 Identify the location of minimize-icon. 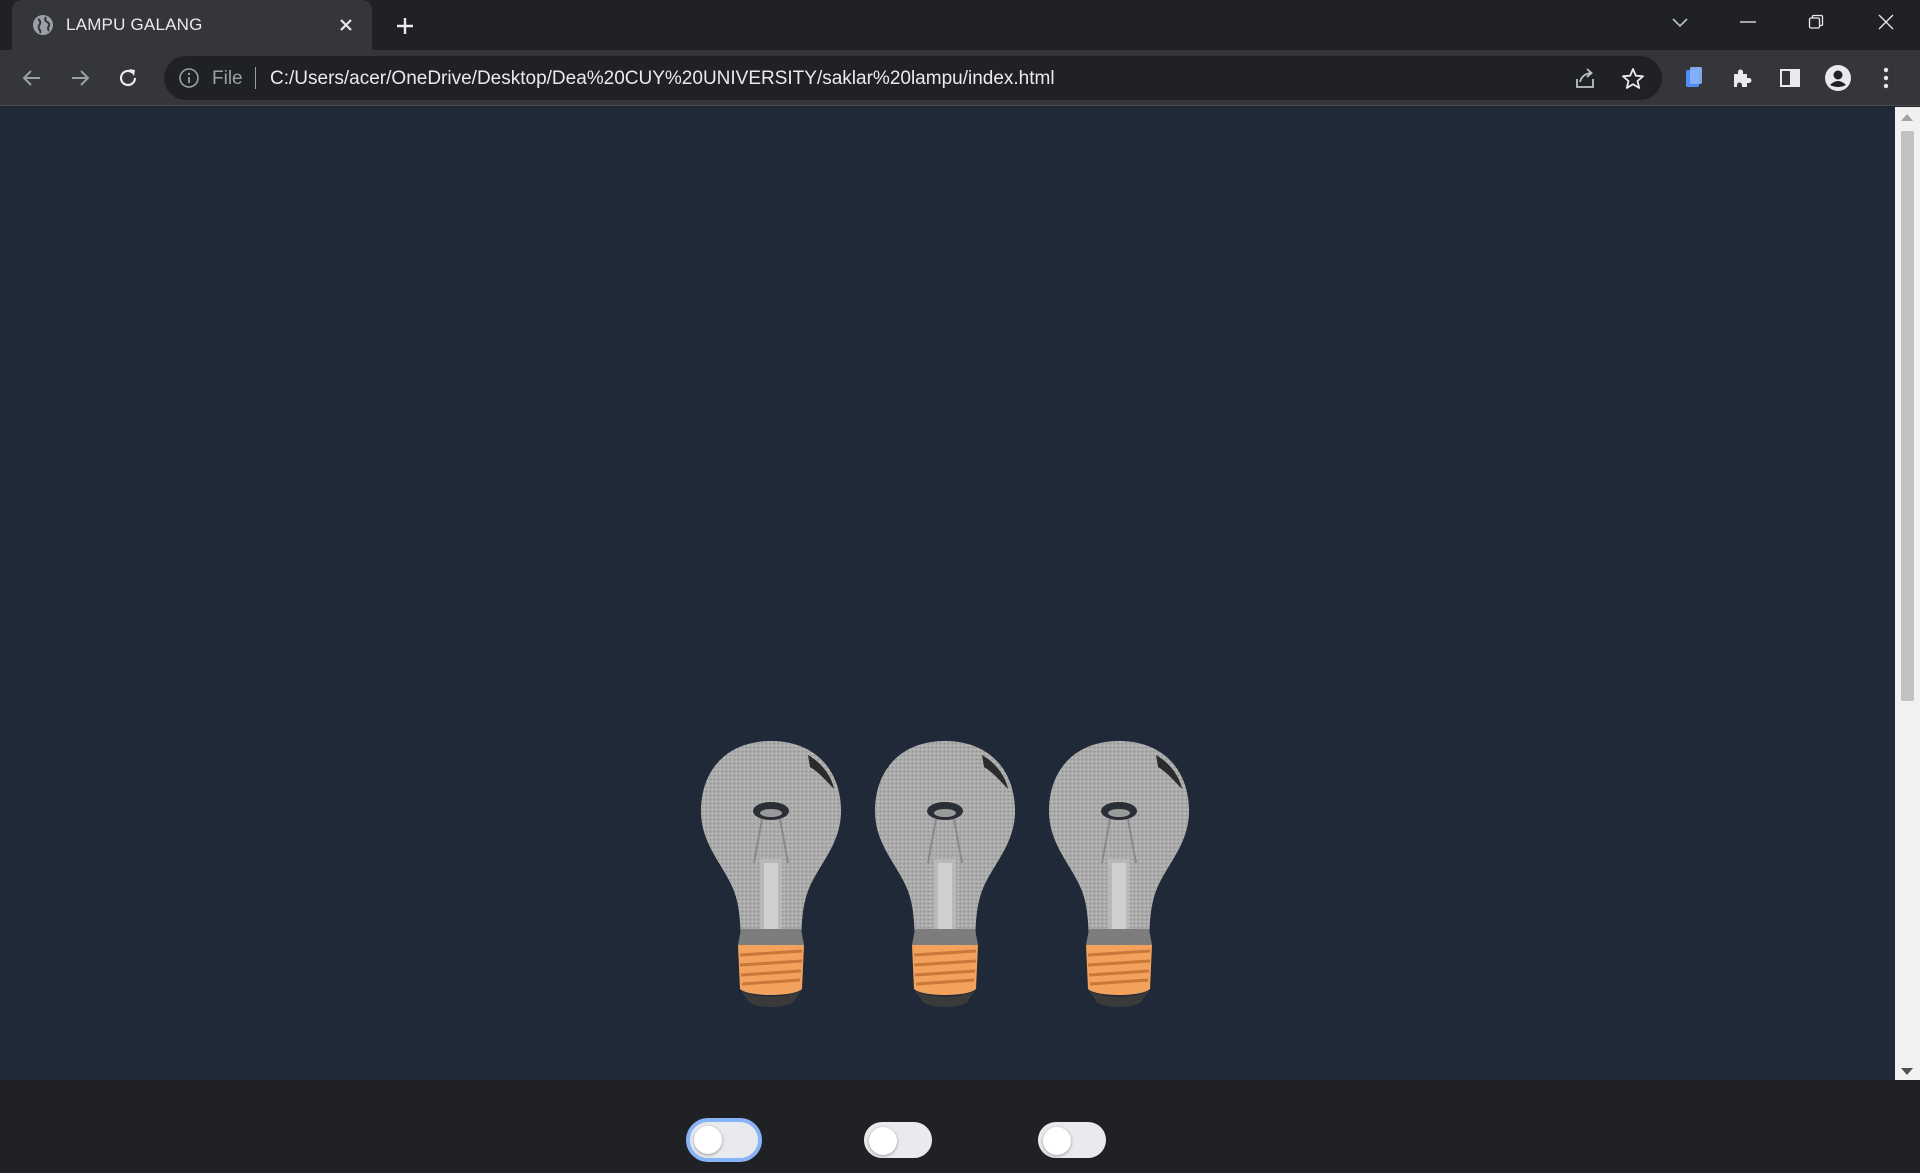
(1748, 22).